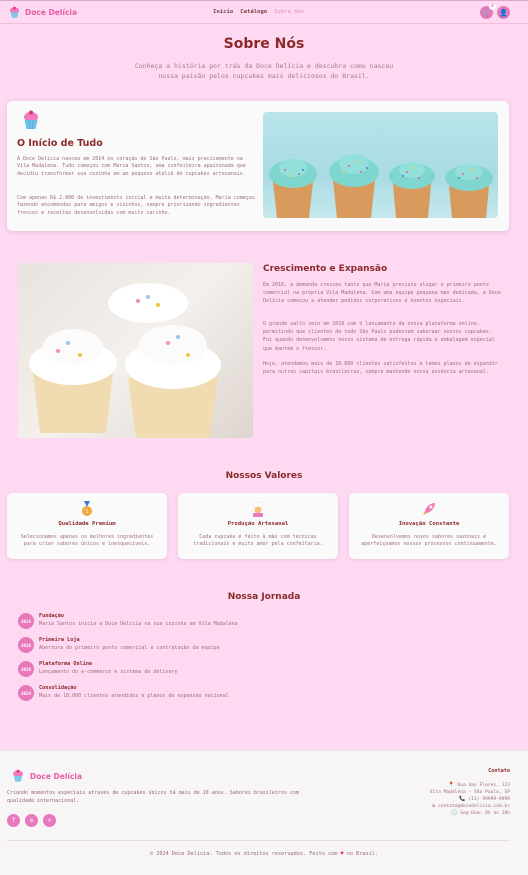 The height and width of the screenshot is (875, 528). What do you see at coordinates (483, 785) in the screenshot?
I see `address-line: Rua das Flores, 123` at bounding box center [483, 785].